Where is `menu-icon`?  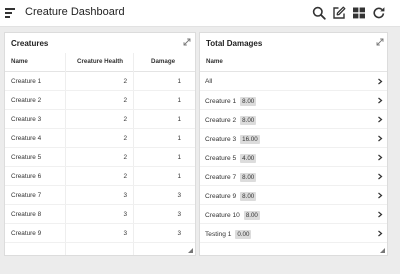 menu-icon is located at coordinates (10, 13).